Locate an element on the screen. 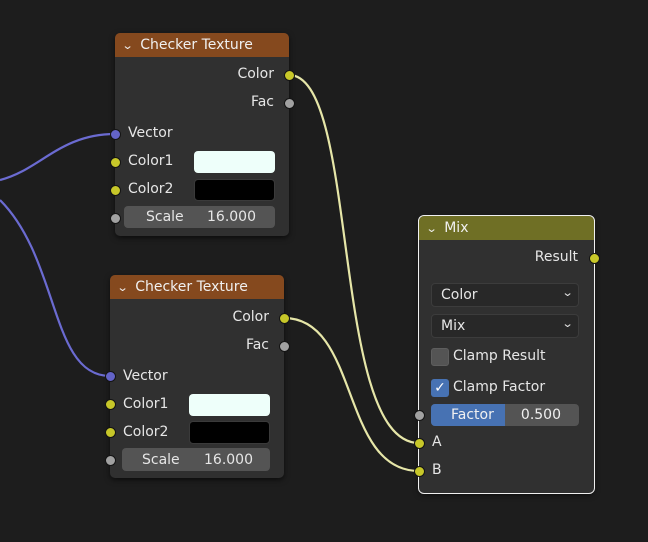 This screenshot has width=648, height=542. checker2-color1-input-socket is located at coordinates (110, 404).